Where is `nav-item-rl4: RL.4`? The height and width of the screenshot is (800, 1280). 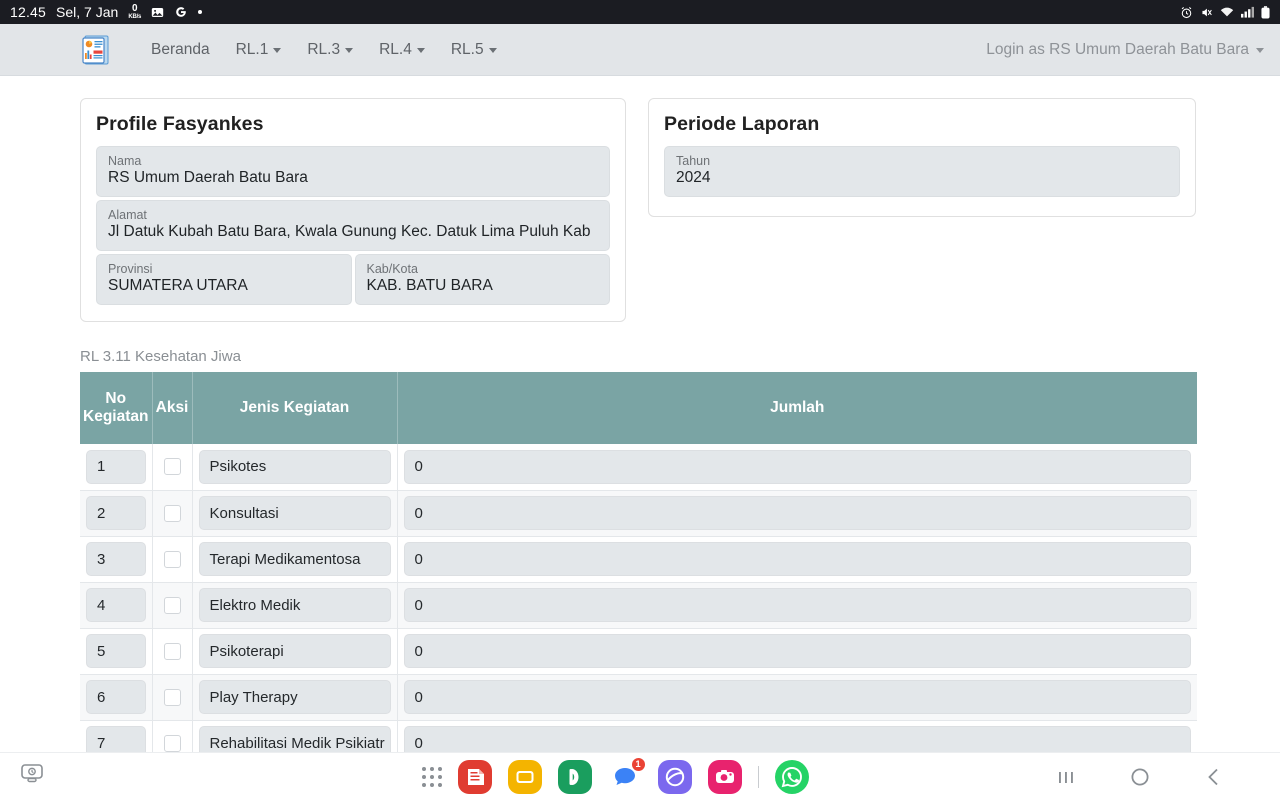 nav-item-rl4: RL.4 is located at coordinates (402, 50).